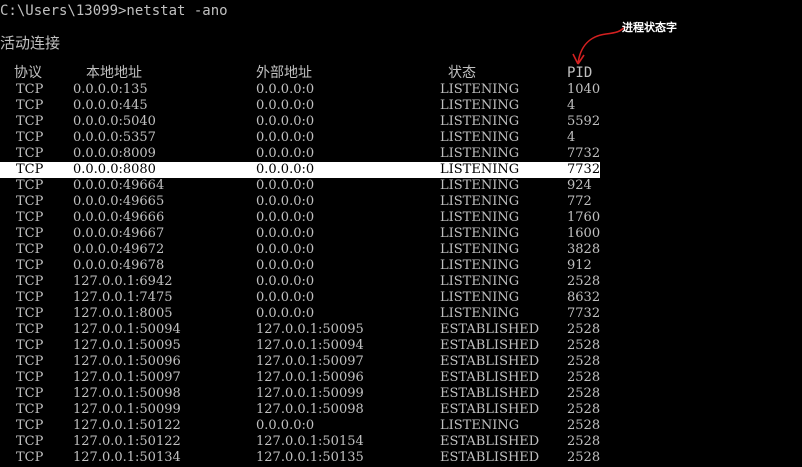 The width and height of the screenshot is (802, 467). What do you see at coordinates (401, 298) in the screenshot?
I see `table-row: TCP 127.0.0.1:7475 0.0.0.0:0 LISTENING 8632` at bounding box center [401, 298].